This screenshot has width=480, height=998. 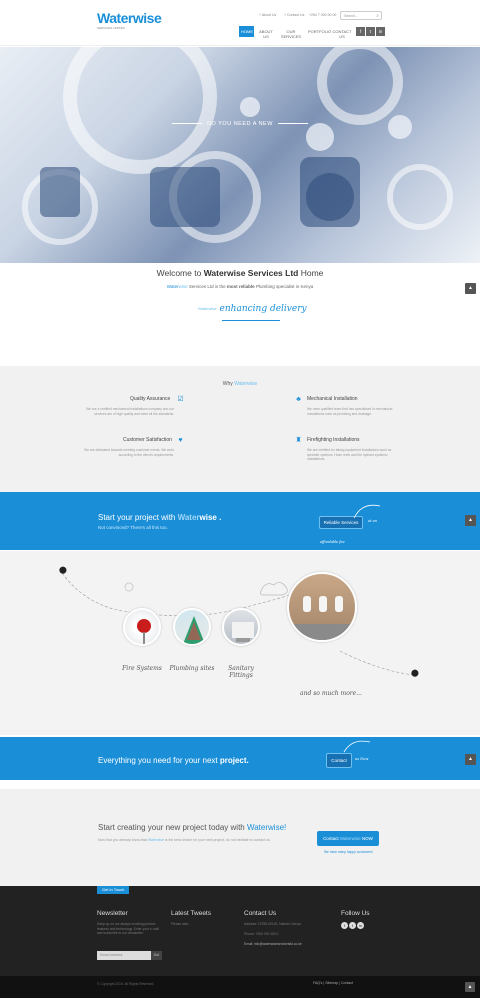 What do you see at coordinates (267, 15) in the screenshot?
I see `top-link-about: + About Us` at bounding box center [267, 15].